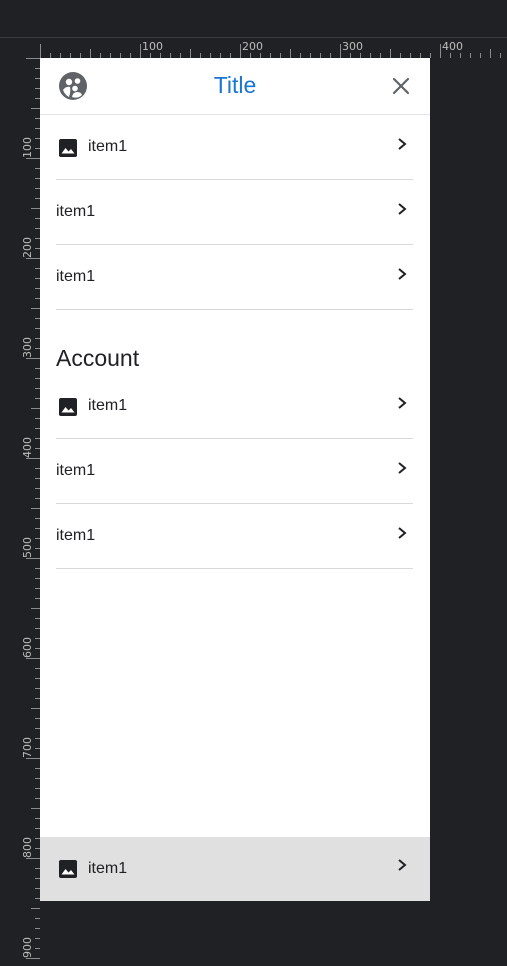  Describe the element at coordinates (452, 46) in the screenshot. I see `ruler-label-400: 400` at that location.